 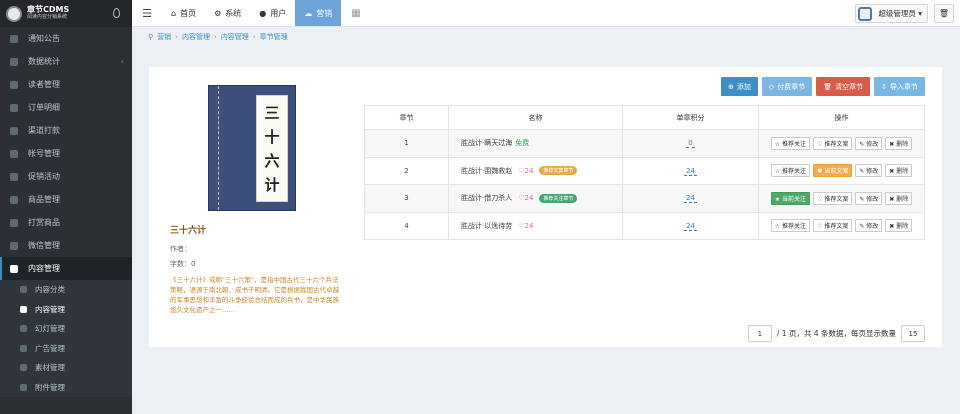 I want to click on tab-home: ⌂ 首页, so click(x=183, y=13).